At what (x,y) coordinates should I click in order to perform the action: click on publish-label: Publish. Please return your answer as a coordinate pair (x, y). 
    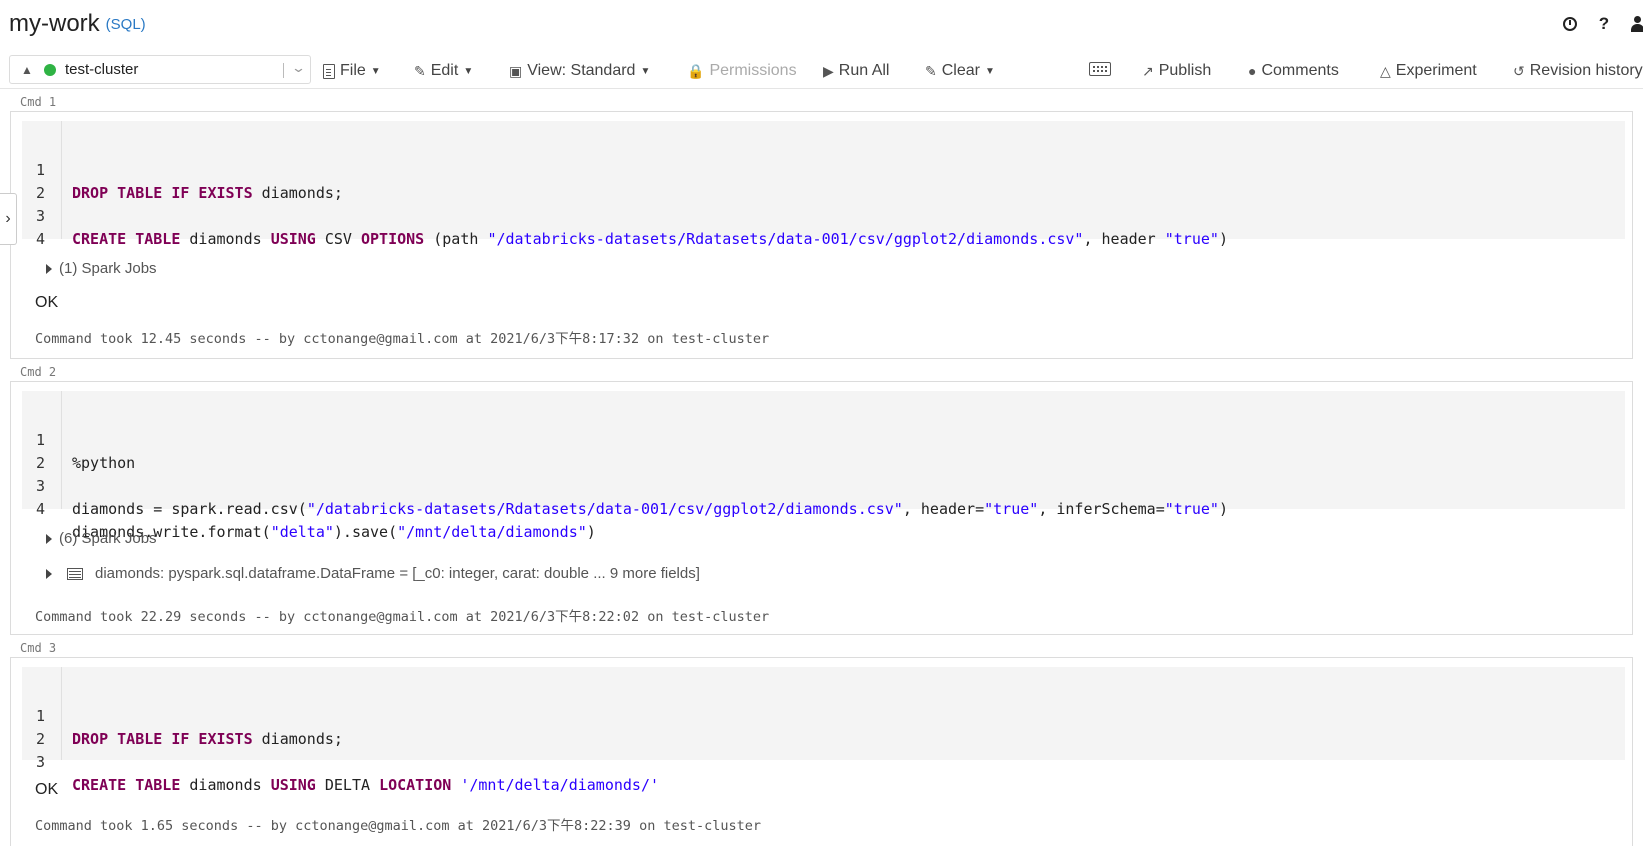
    Looking at the image, I should click on (1185, 70).